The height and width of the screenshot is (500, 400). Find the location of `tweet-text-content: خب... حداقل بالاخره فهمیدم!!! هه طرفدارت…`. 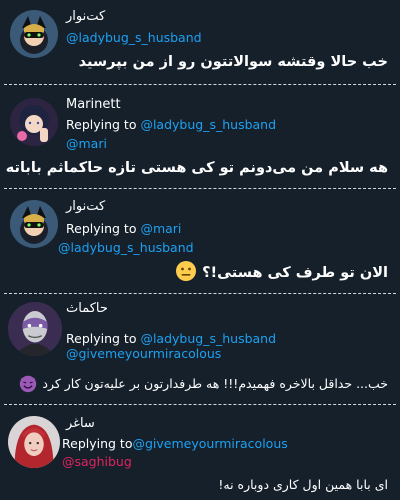

tweet-text-content: خب... حداقل بالاخره فهمیدم!!! هه طرفدارت… is located at coordinates (215, 383).